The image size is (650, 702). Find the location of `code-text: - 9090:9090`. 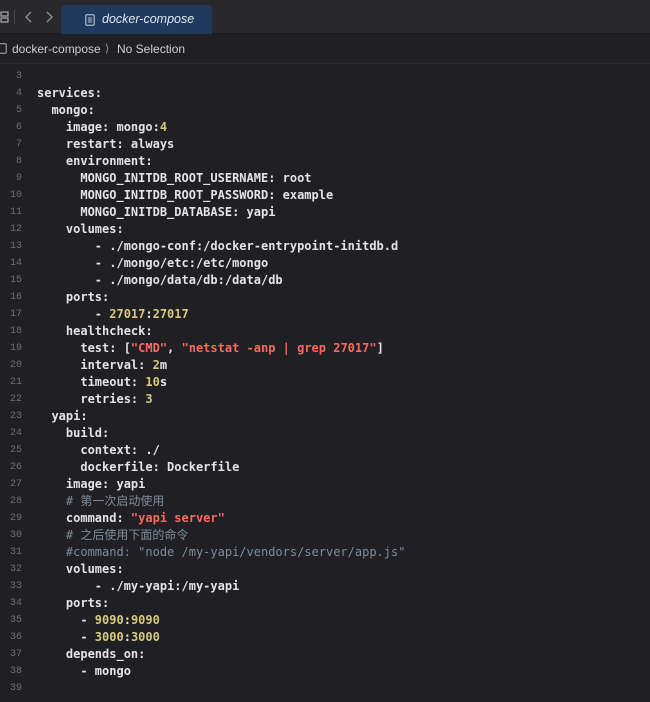

code-text: - 9090:9090 is located at coordinates (98, 620).